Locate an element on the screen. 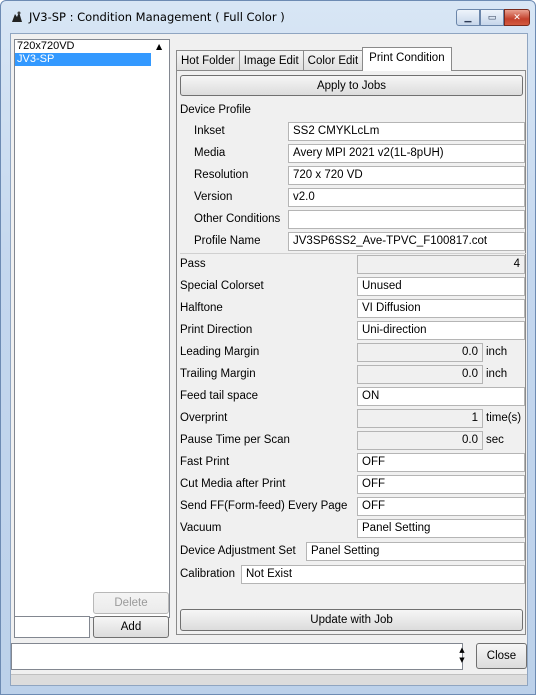 The width and height of the screenshot is (536, 695). send-ff-select: OFF is located at coordinates (441, 506).